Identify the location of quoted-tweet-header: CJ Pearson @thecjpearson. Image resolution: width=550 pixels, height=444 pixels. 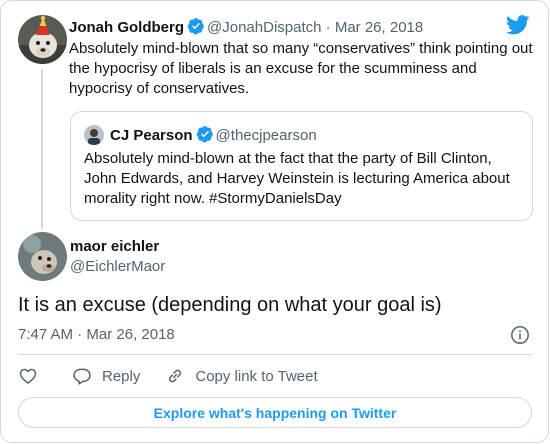
(213, 135).